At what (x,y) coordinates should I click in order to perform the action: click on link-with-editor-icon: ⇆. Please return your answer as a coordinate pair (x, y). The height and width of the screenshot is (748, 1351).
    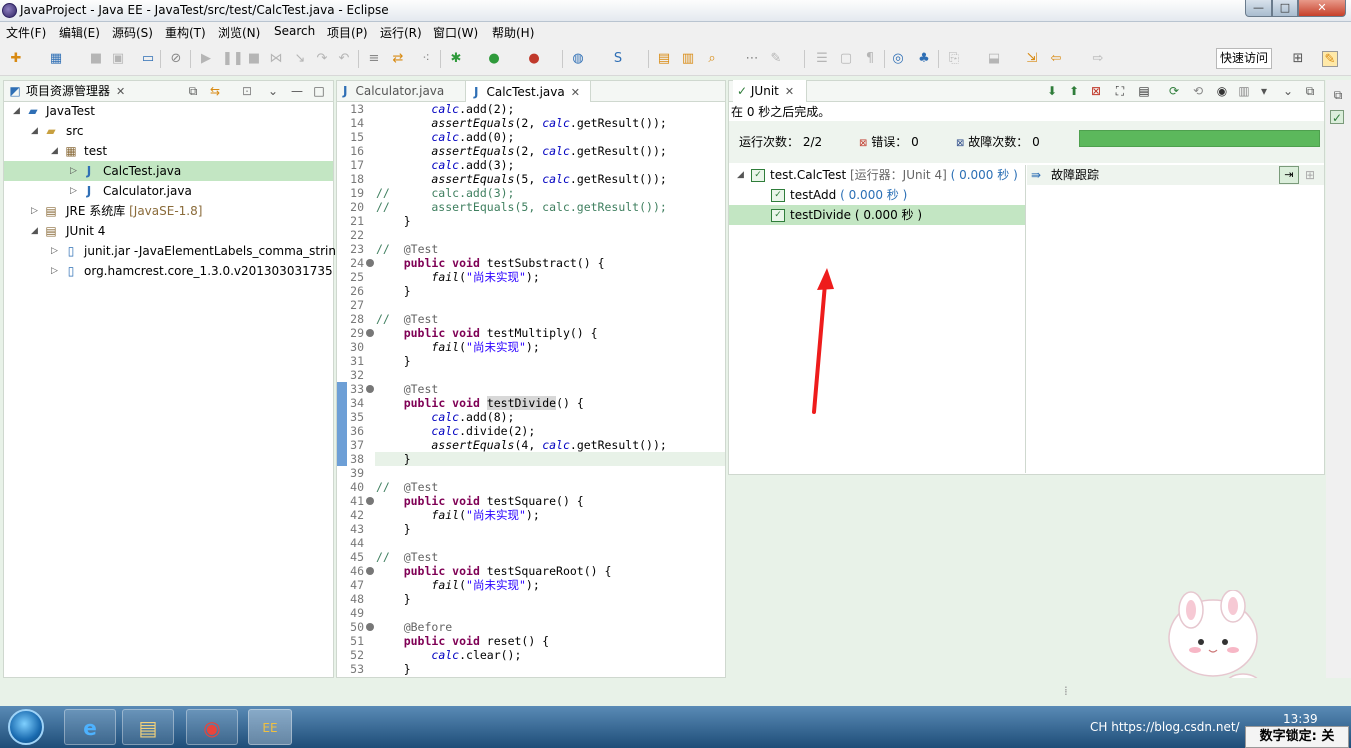
    Looking at the image, I should click on (215, 91).